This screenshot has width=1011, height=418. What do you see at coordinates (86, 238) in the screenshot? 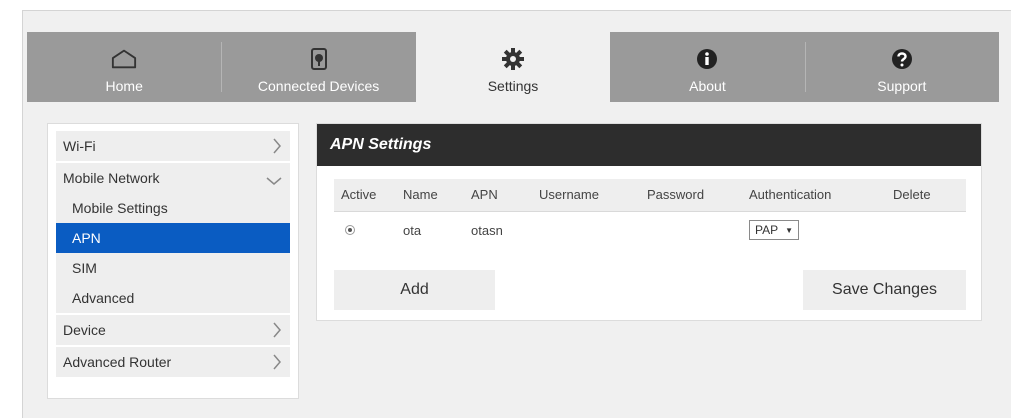
I see `sidebar-subitem-label: APN` at bounding box center [86, 238].